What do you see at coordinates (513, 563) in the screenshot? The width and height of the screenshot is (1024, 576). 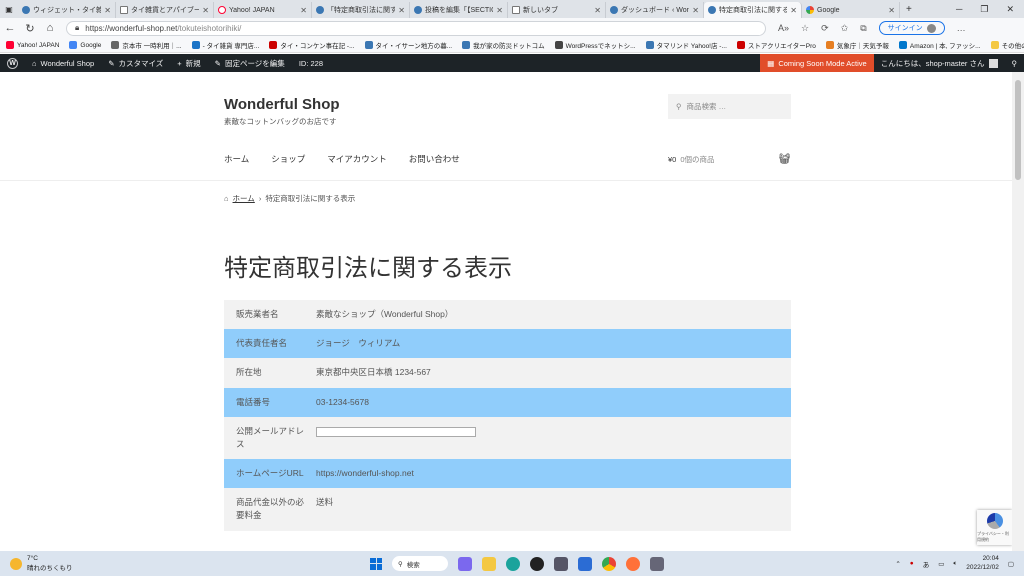 I see `edge-icon` at bounding box center [513, 563].